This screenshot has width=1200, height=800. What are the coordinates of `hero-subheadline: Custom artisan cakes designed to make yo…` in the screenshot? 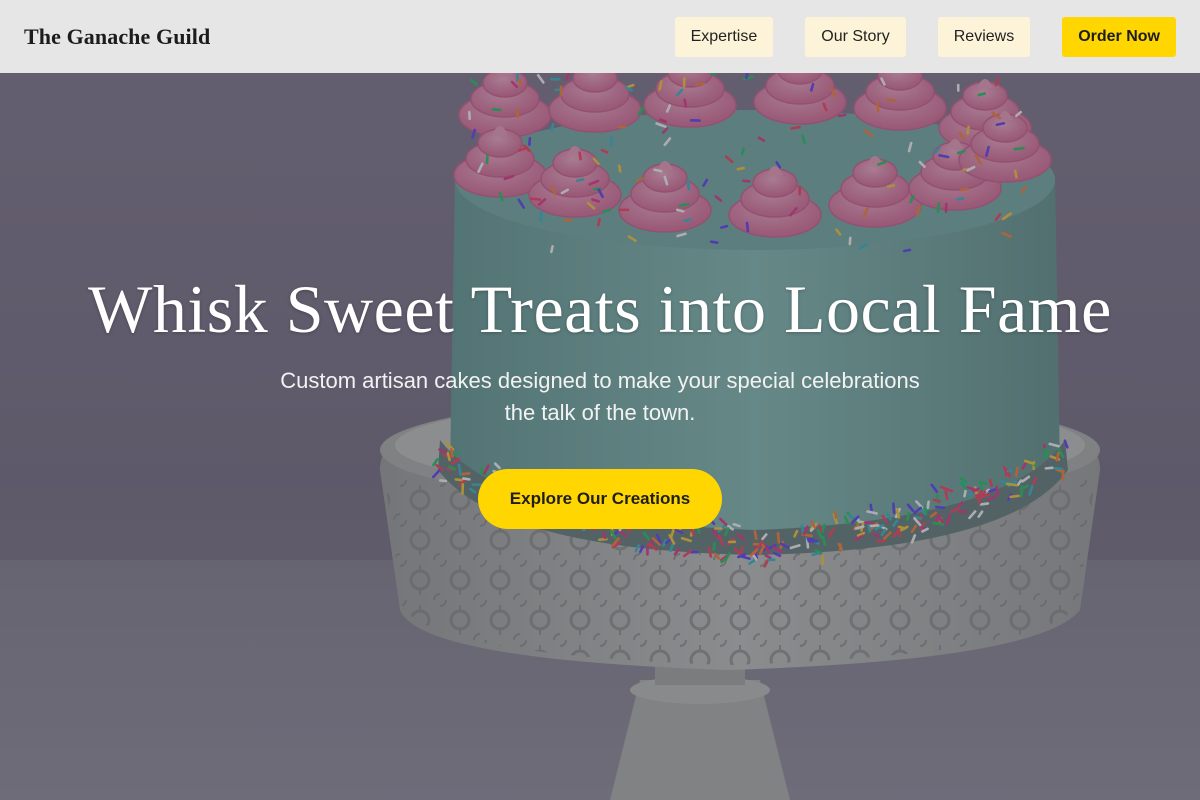 It's located at (600, 396).